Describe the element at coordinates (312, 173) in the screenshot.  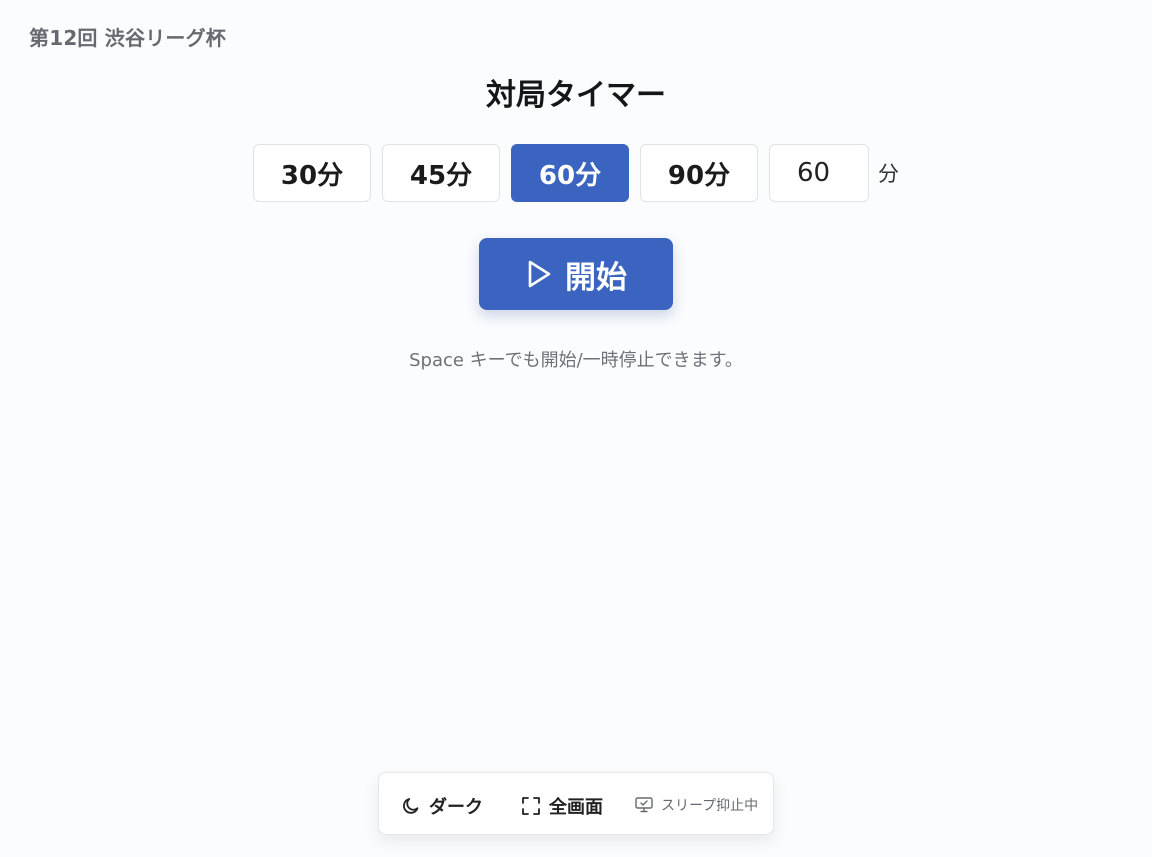
I see `preset-30-button: 30分` at that location.